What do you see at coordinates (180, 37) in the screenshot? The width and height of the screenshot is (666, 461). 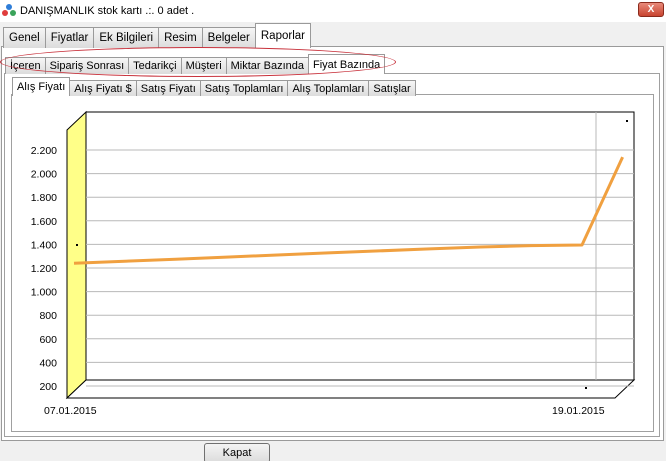 I see `tab-resim: Resim` at bounding box center [180, 37].